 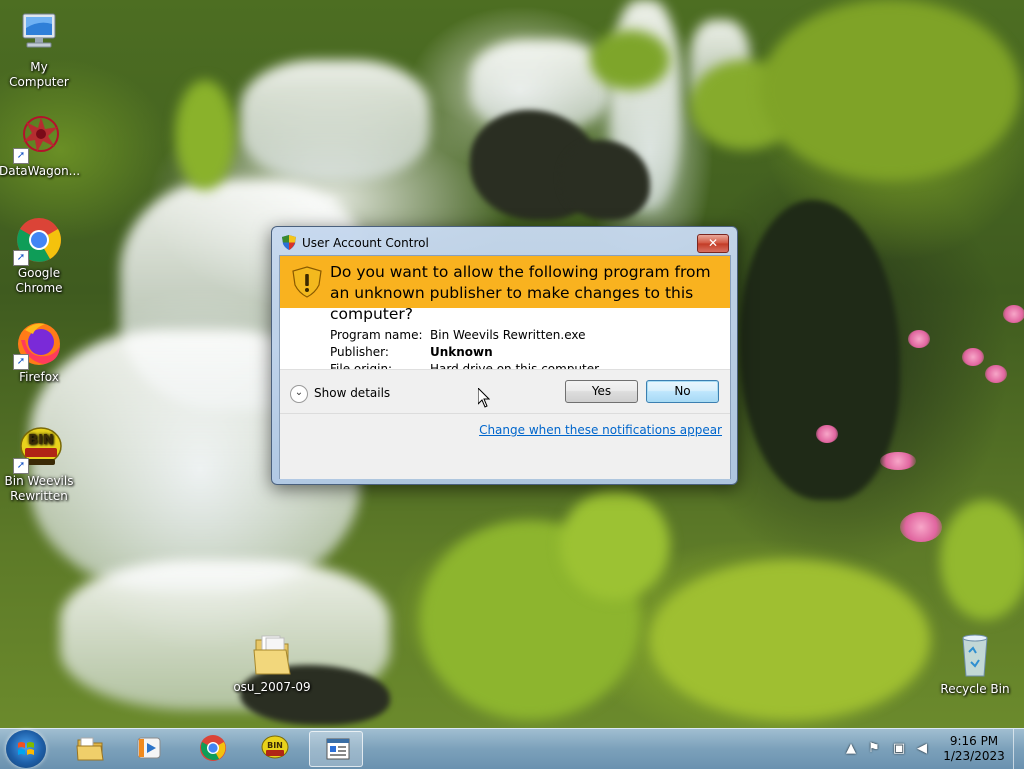 I want to click on desktop-icon-bin-weevils: BIN ➚ Bin Weevils Rewritten, so click(x=39, y=464).